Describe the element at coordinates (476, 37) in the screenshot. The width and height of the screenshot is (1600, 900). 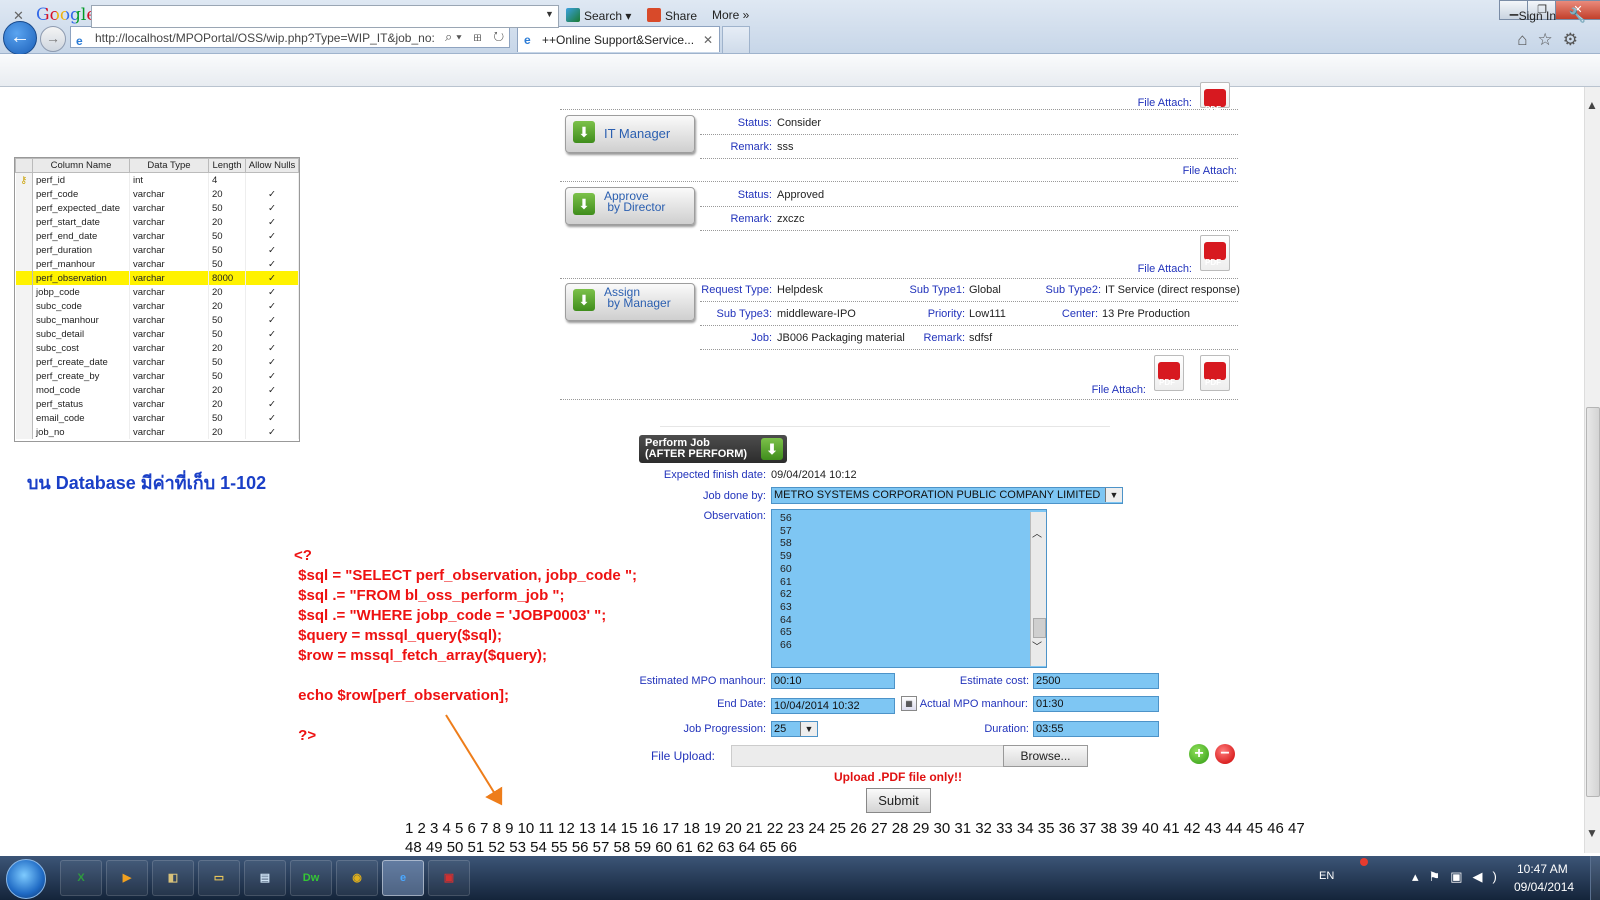
I see `address-tools: ⌕▾ ⊞ ↻` at that location.